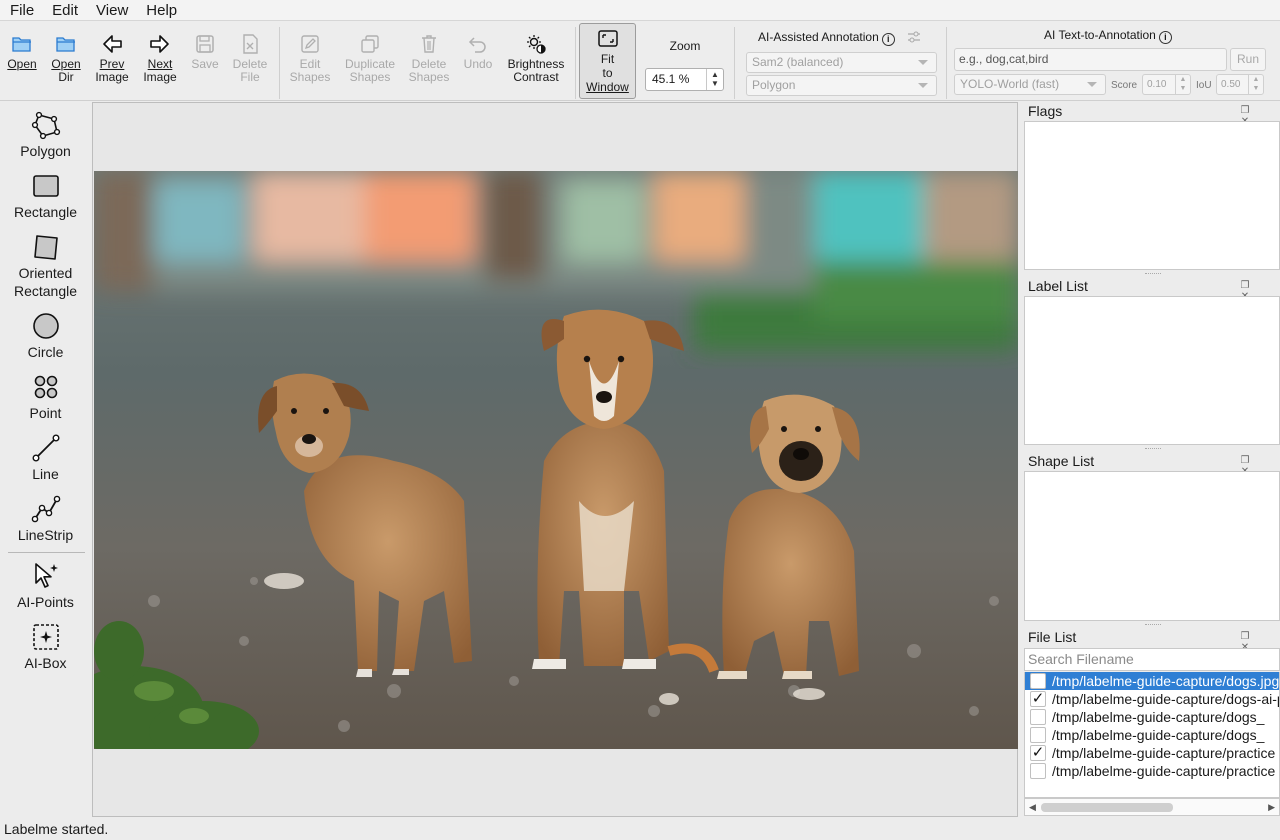 This screenshot has height=840, width=1280. What do you see at coordinates (310, 64) in the screenshot?
I see `edit-shapes-label-1: Edit` at bounding box center [310, 64].